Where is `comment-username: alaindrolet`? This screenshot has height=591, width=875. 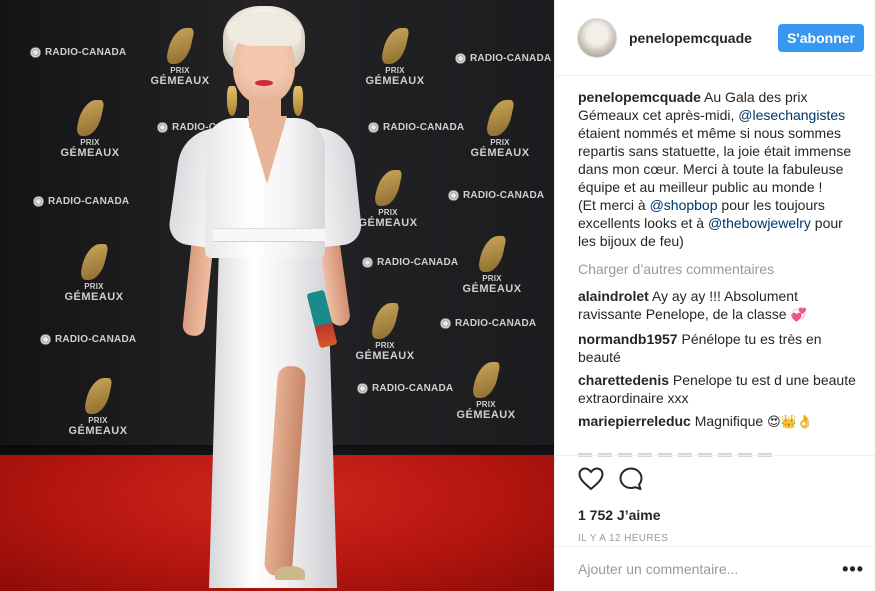
comment-username: alaindrolet is located at coordinates (613, 296).